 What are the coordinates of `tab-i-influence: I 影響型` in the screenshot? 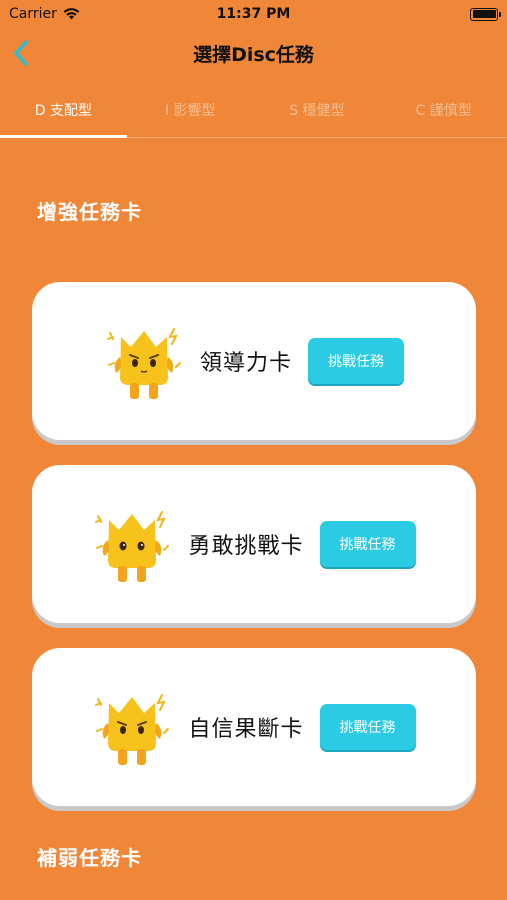 It's located at (190, 110).